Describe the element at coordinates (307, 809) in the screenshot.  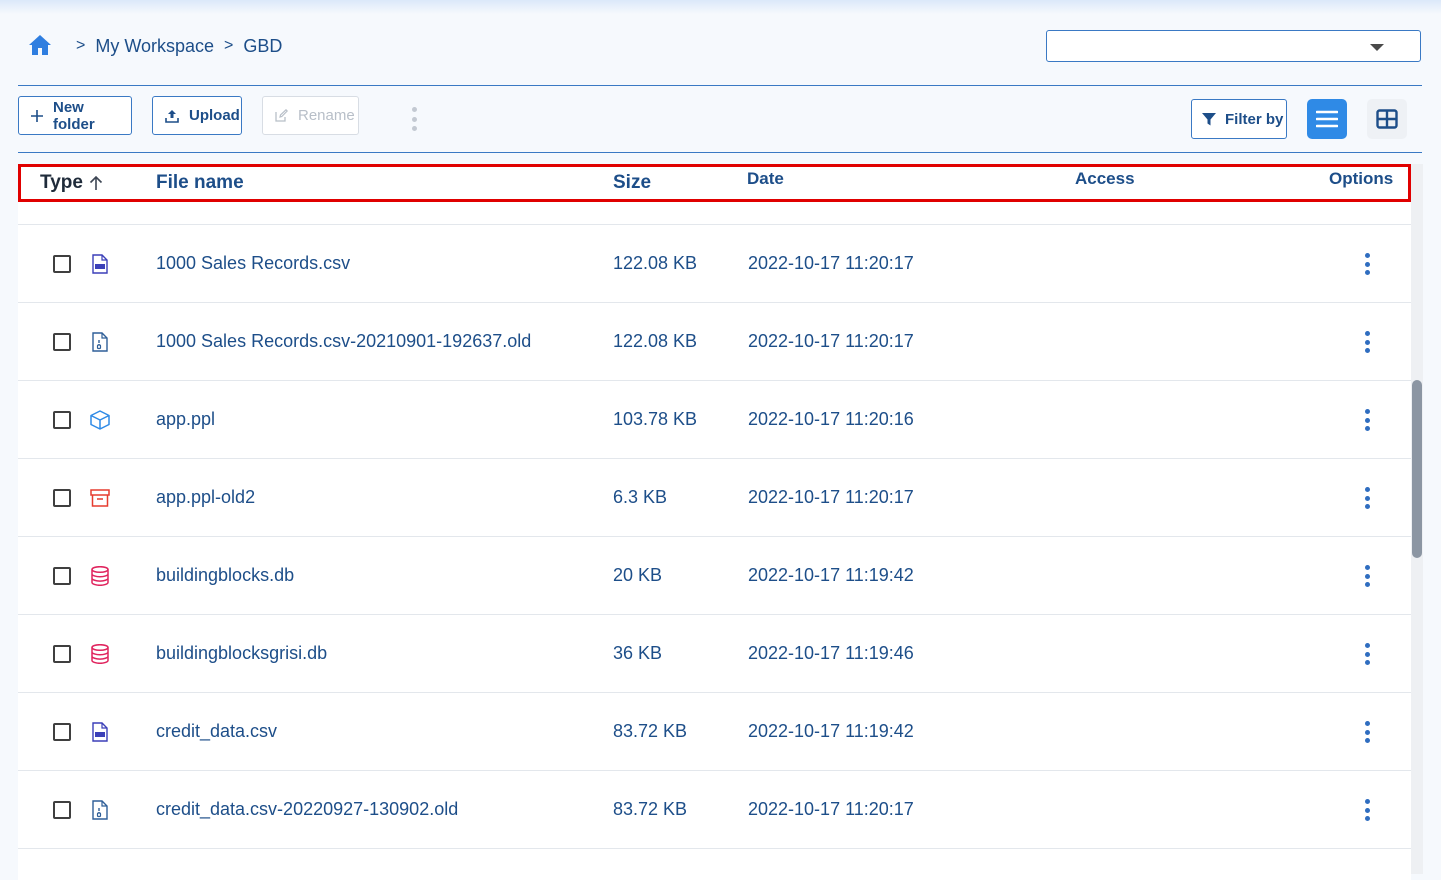
I see `file-name: credit_data.csv-20220927-130902.old` at that location.